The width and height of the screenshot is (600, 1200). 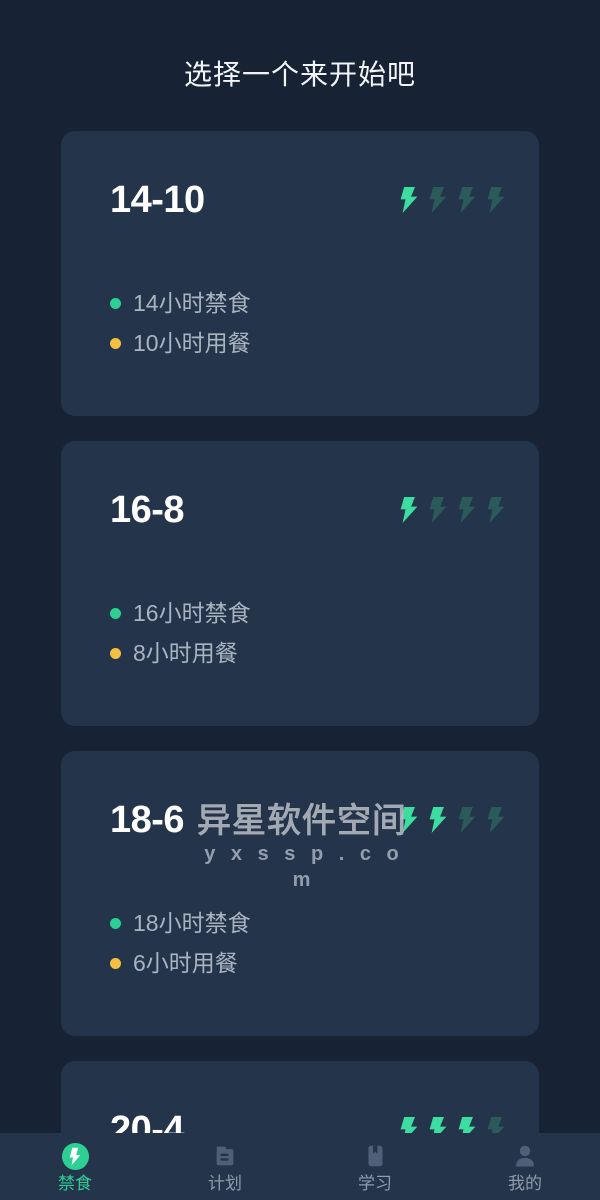 I want to click on bottom-tab-bar: 禁食 计划 学习 我的, so click(x=300, y=1166).